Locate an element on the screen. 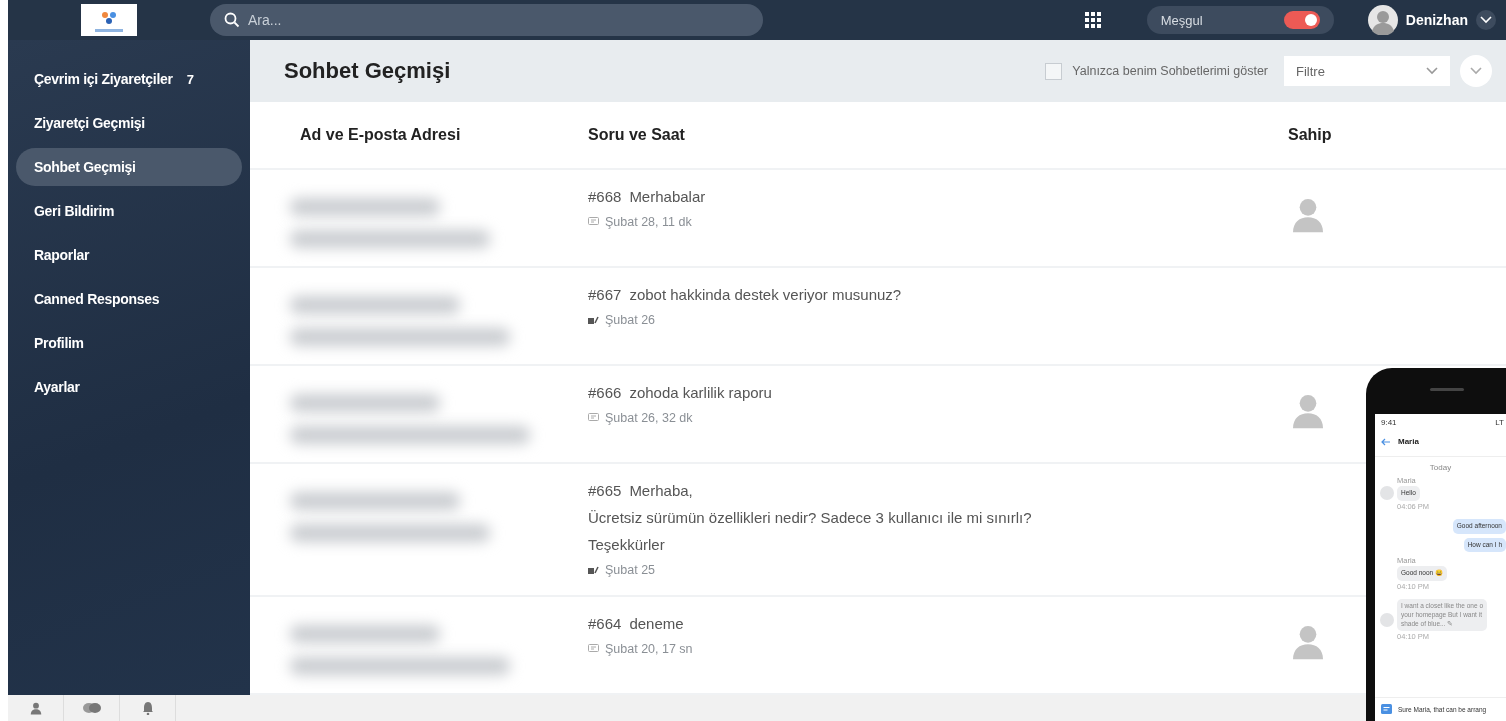  chat-number: #664 is located at coordinates (605, 623).